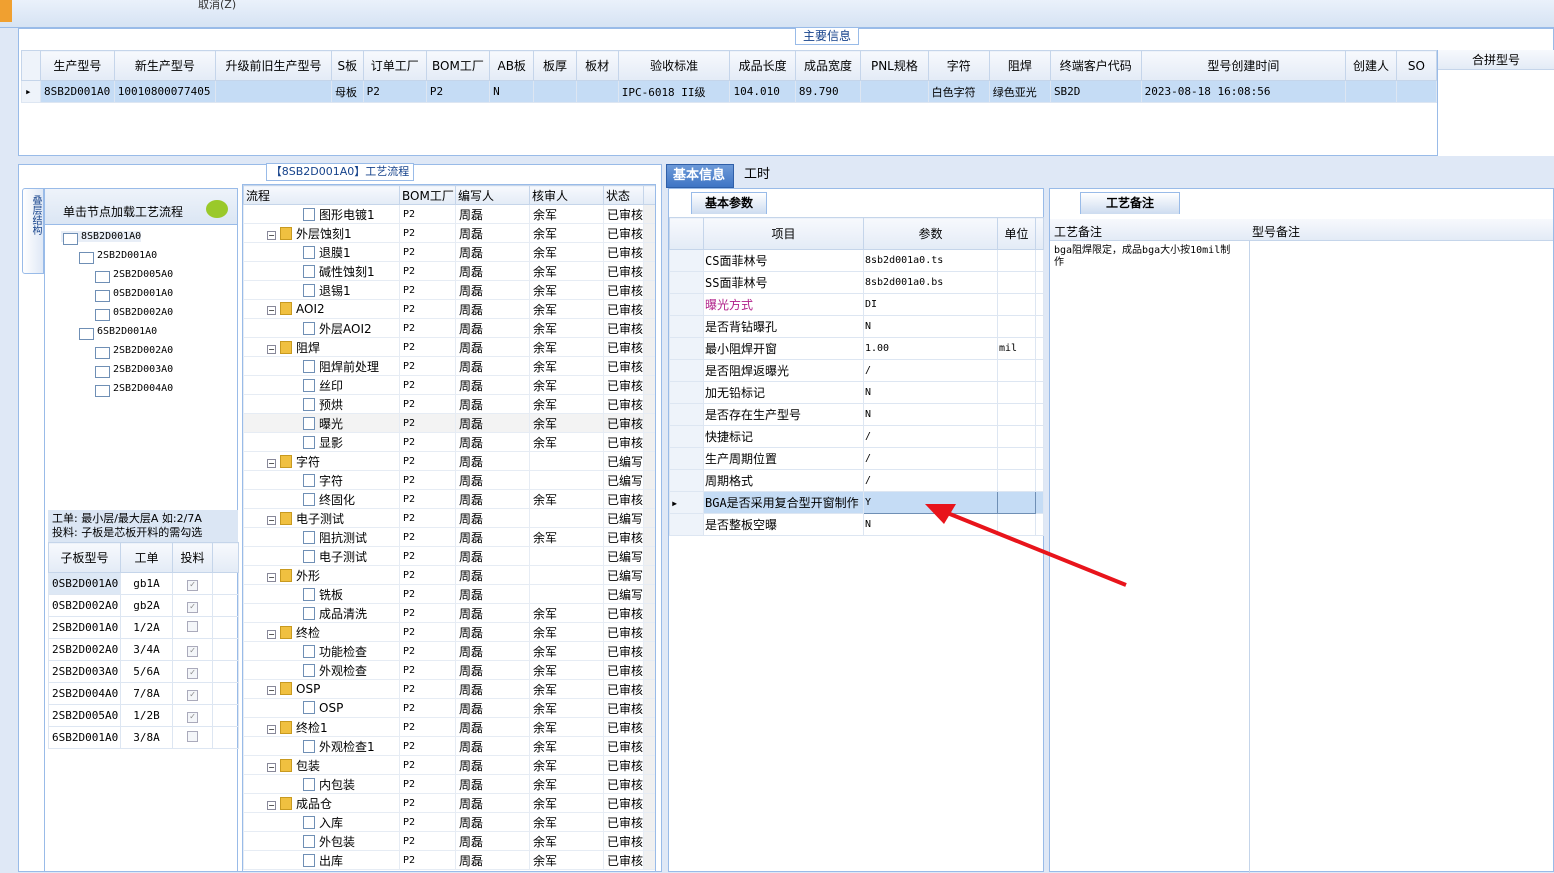  What do you see at coordinates (143, 737) in the screenshot?
I see `table-row: 6SB2D001A0 3/8A` at bounding box center [143, 737].